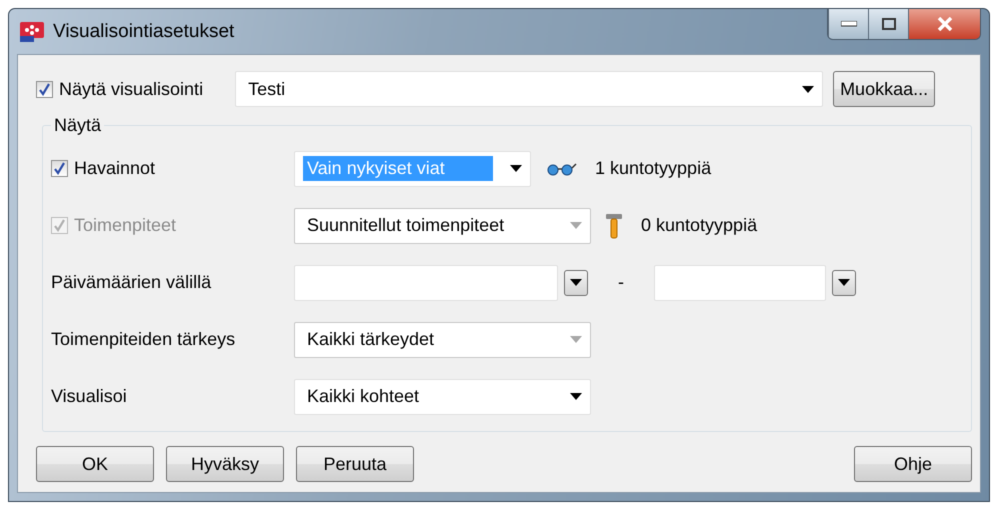  Describe the element at coordinates (355, 464) in the screenshot. I see `dialog-button: Peruuta` at that location.